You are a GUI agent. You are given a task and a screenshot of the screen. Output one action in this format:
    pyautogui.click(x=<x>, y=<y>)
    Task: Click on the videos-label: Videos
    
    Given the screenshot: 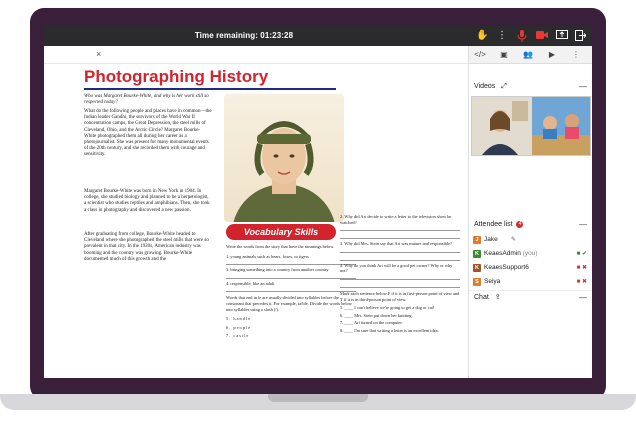 What is the action you would take?
    pyautogui.click(x=485, y=86)
    